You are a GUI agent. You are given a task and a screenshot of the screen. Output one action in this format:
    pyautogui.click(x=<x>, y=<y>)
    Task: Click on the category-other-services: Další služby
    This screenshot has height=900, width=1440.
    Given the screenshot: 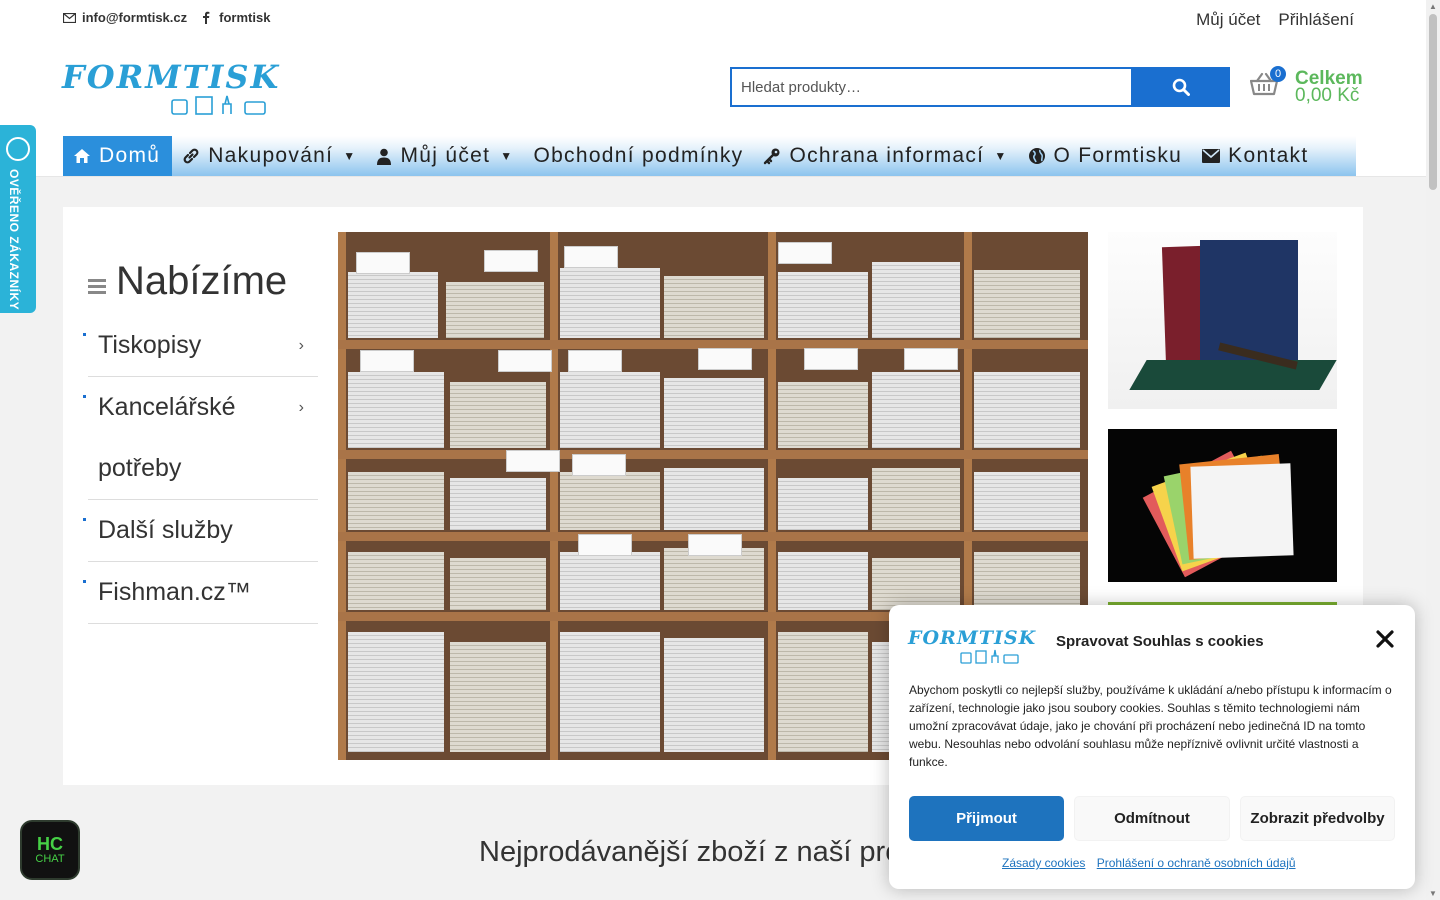 What is the action you would take?
    pyautogui.click(x=200, y=531)
    